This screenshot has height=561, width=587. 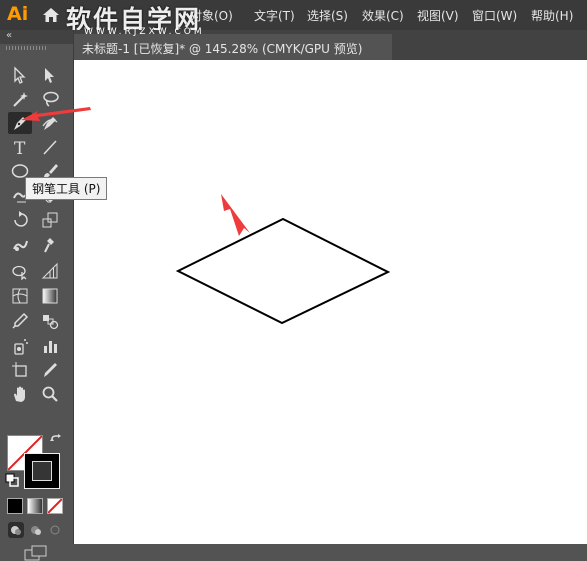 I want to click on zoom-tool-icon, so click(x=50, y=394).